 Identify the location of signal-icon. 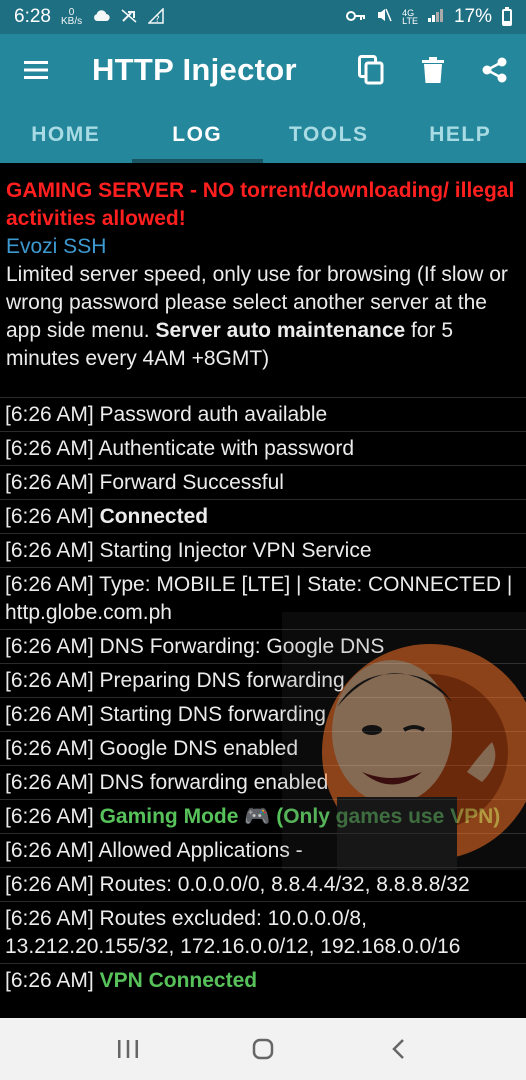
(435, 17).